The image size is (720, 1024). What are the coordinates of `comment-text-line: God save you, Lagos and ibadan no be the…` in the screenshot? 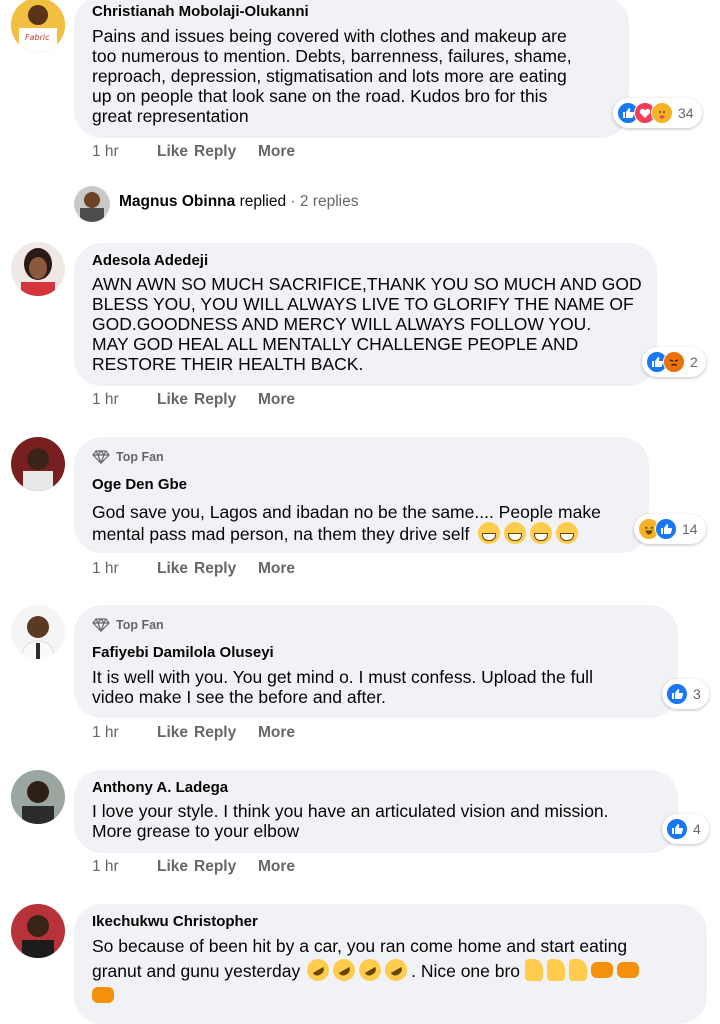 It's located at (346, 512).